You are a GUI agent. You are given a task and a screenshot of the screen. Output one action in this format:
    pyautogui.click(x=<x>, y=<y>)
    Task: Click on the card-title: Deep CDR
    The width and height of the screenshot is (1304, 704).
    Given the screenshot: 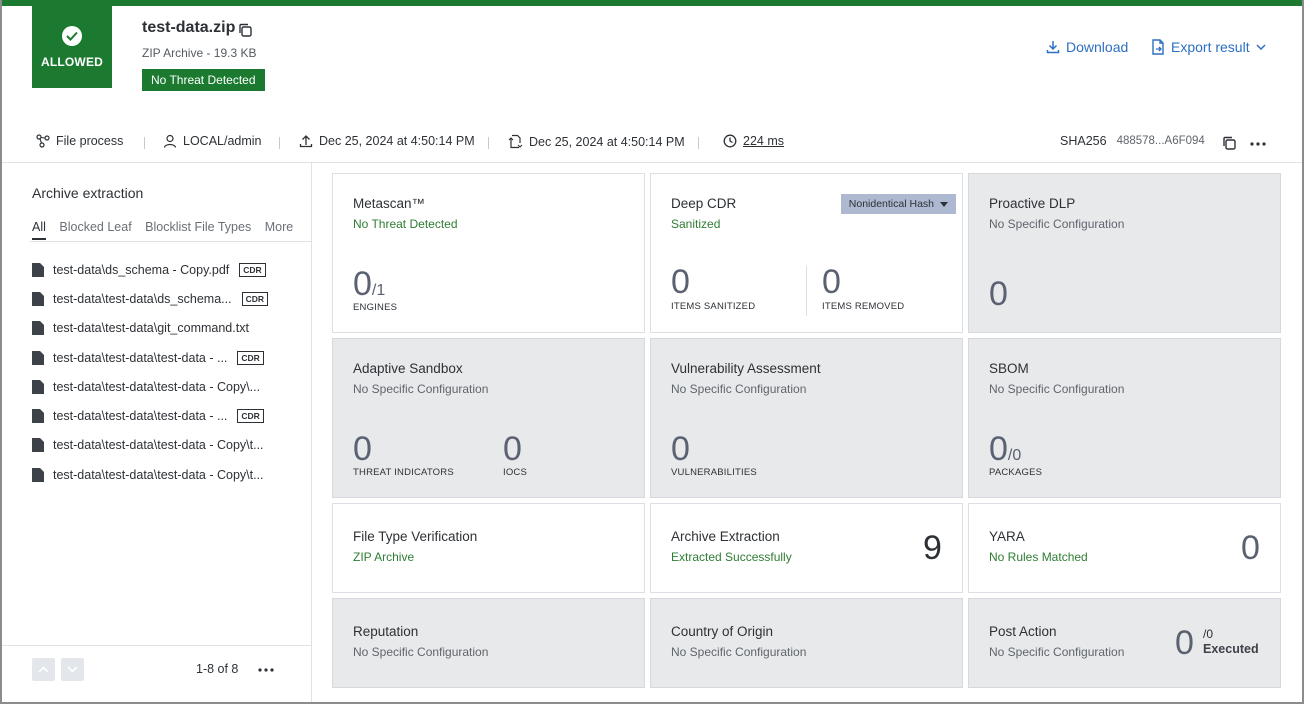 What is the action you would take?
    pyautogui.click(x=704, y=203)
    